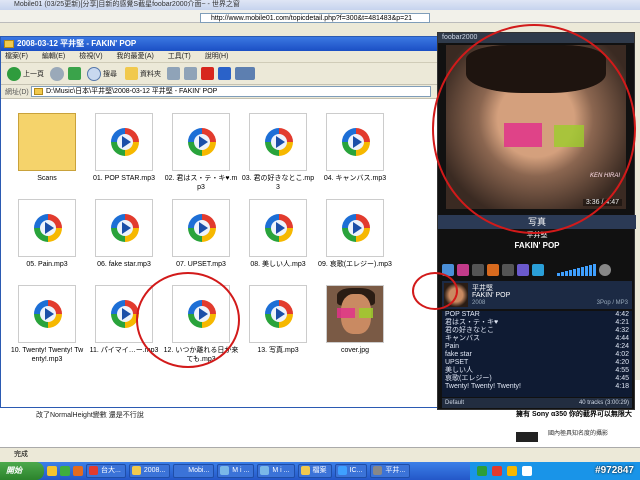 The width and height of the screenshot is (640, 480). Describe the element at coordinates (47, 328) in the screenshot. I see `mp3-file-item: 10. Twenty! Twenty! Twenty!.mp3` at that location.